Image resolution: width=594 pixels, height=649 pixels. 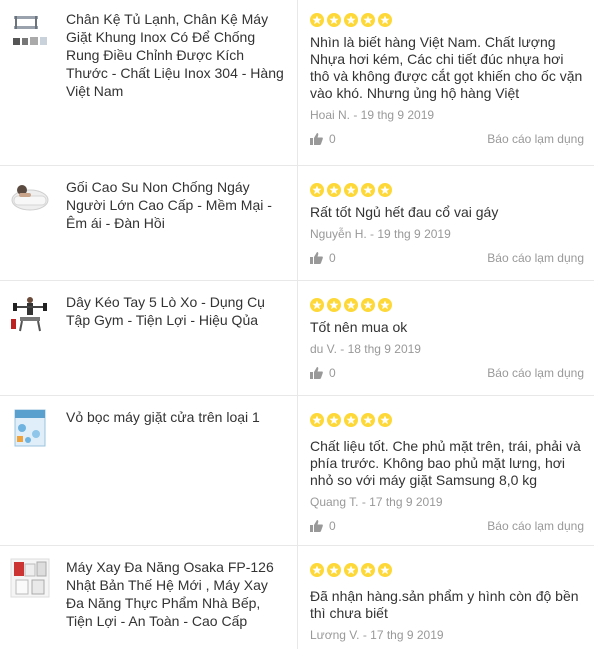 What do you see at coordinates (404, 212) in the screenshot?
I see `review-comment: Rất tốt Ngủ hết đau cổ vai gáy` at bounding box center [404, 212].